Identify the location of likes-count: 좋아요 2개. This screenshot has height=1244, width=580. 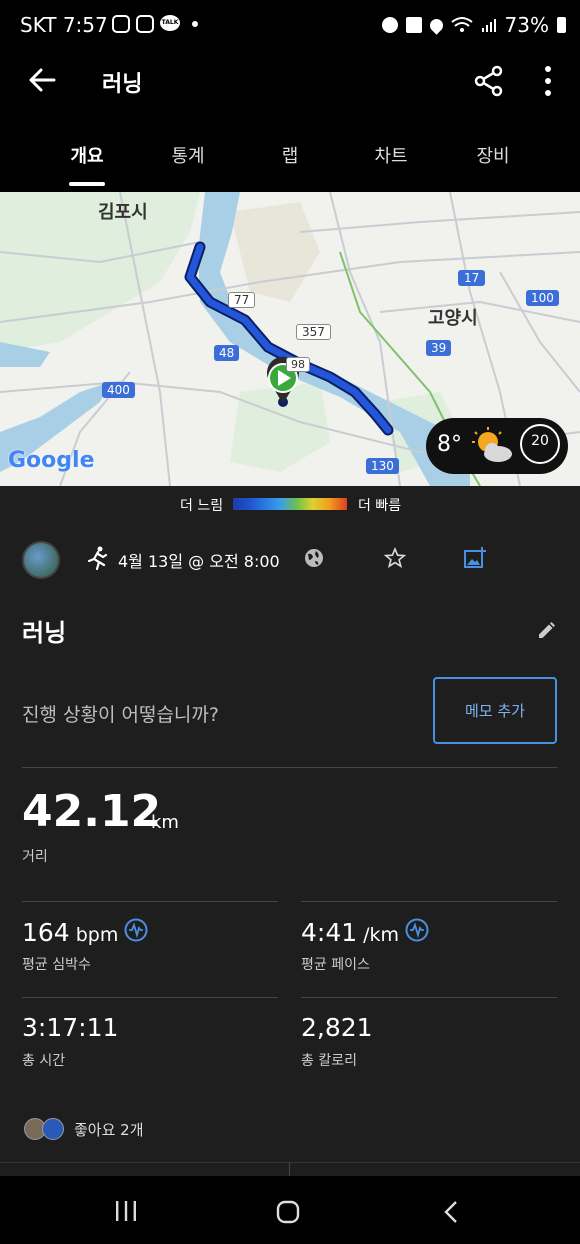
(109, 1129).